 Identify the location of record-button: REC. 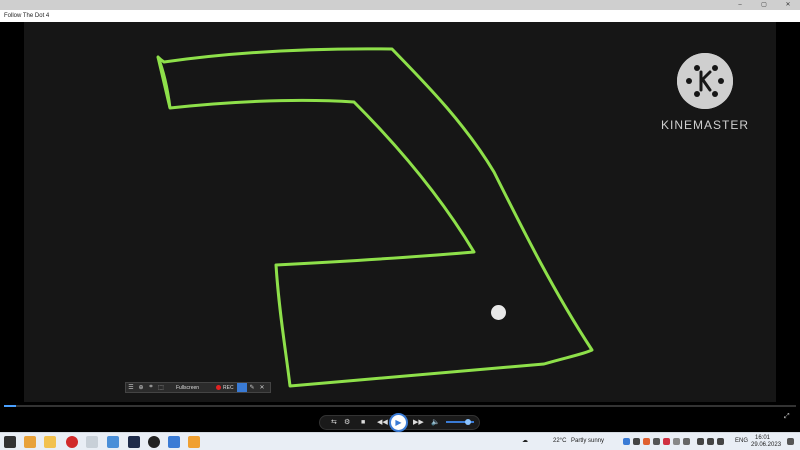
(230, 388).